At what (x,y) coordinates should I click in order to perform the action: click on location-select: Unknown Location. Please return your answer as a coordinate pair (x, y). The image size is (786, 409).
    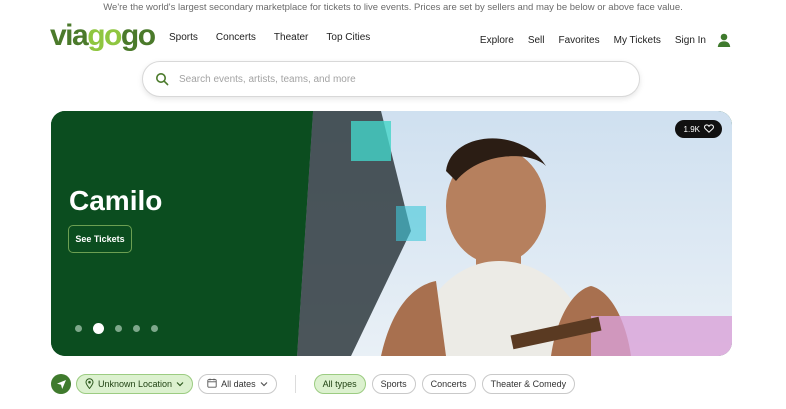
    Looking at the image, I should click on (135, 384).